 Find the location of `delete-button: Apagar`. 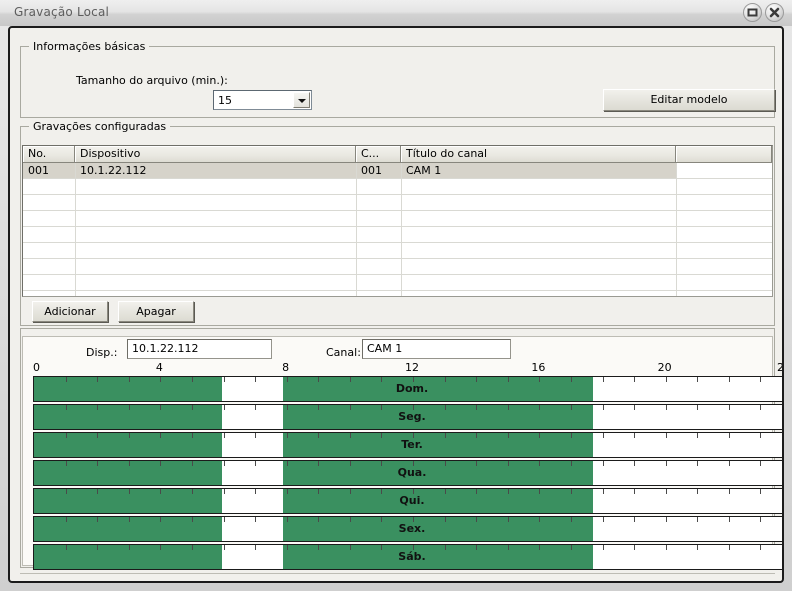

delete-button: Apagar is located at coordinates (156, 311).